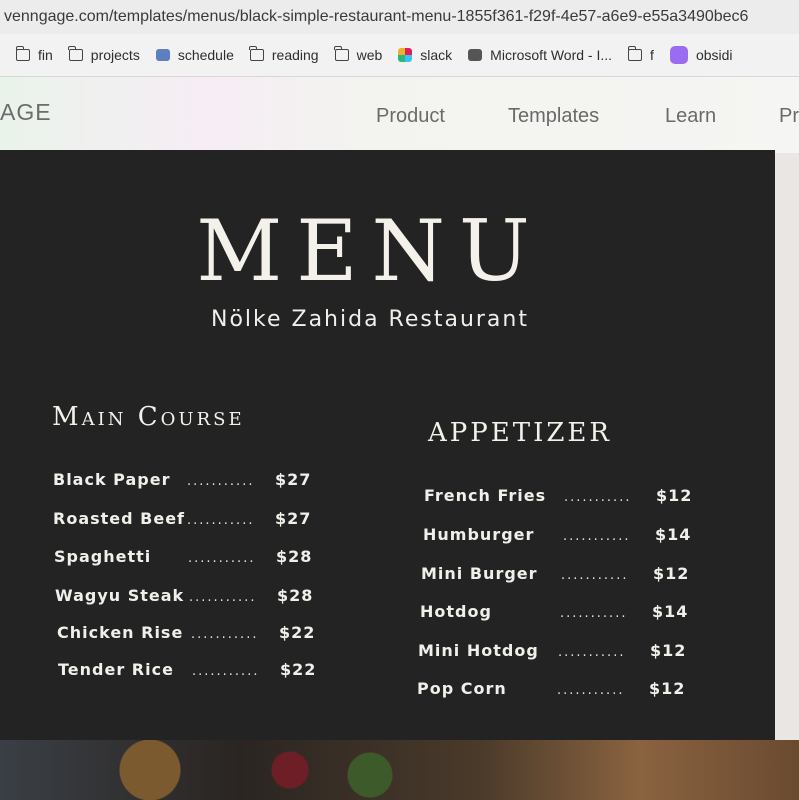  Describe the element at coordinates (103, 556) in the screenshot. I see `item-name: Spaghetti` at that location.